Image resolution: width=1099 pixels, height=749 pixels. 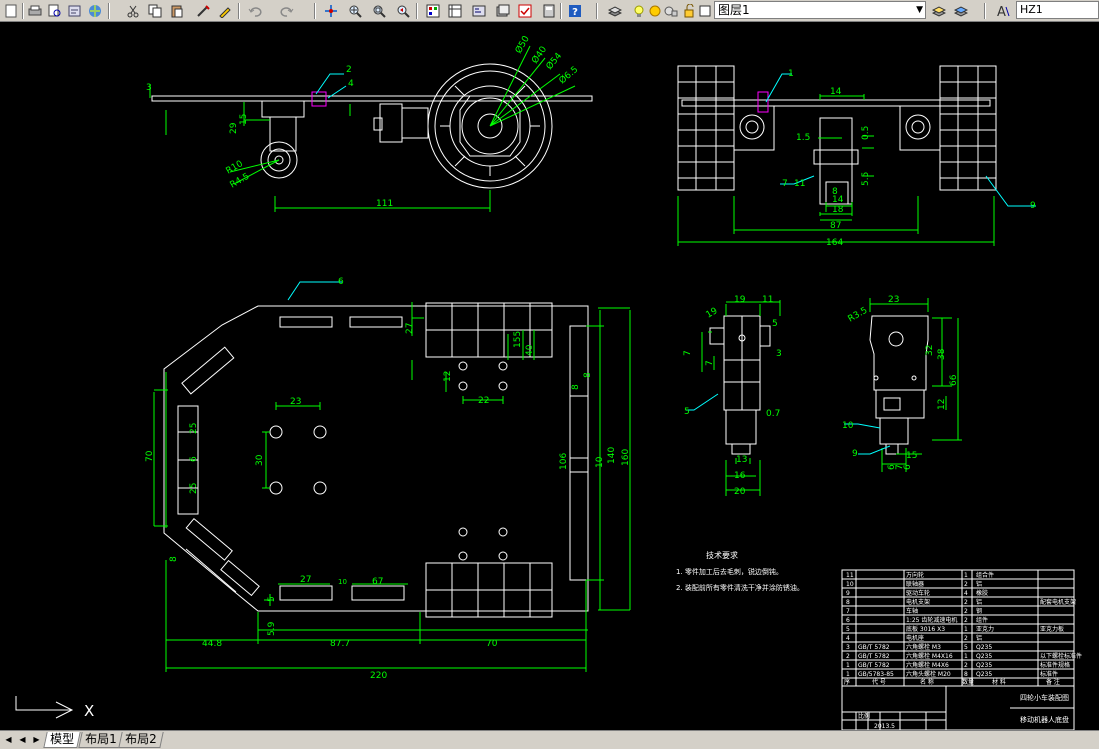 What do you see at coordinates (927, 665) in the screenshot?
I see `bom-cell-name: 六角螺栓 M4X6` at bounding box center [927, 665].